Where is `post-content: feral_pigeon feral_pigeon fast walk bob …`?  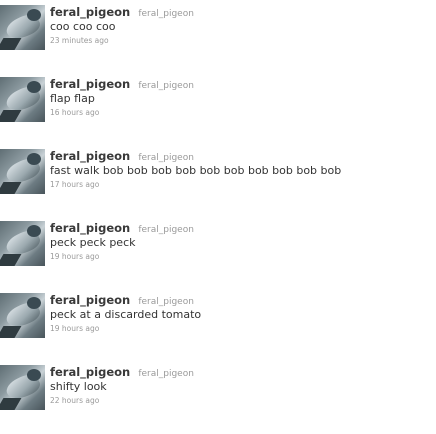
post-content: feral_pigeon feral_pigeon fast walk bob … is located at coordinates (241, 168).